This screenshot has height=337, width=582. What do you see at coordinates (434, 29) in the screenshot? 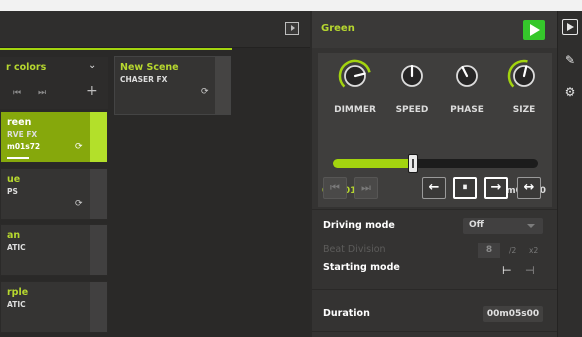
I see `fx-editor-header: Green` at bounding box center [434, 29].